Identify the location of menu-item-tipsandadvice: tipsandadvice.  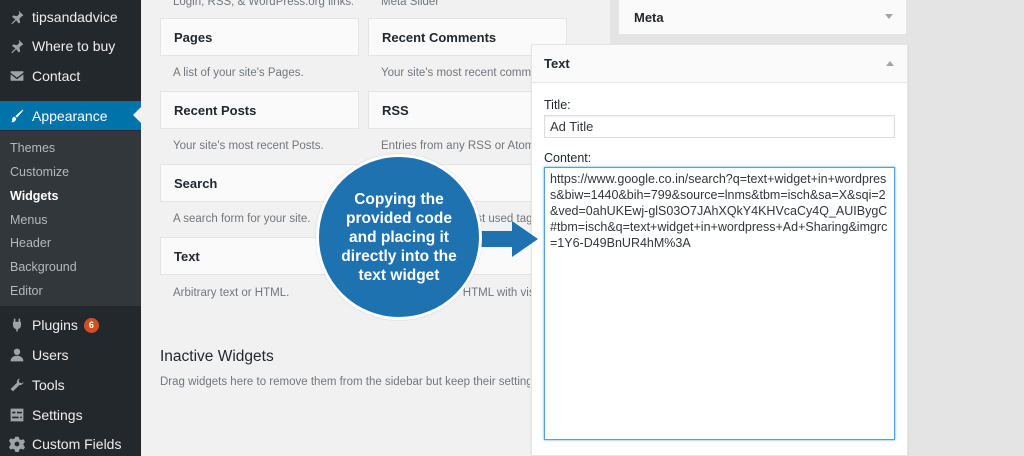
(70, 17).